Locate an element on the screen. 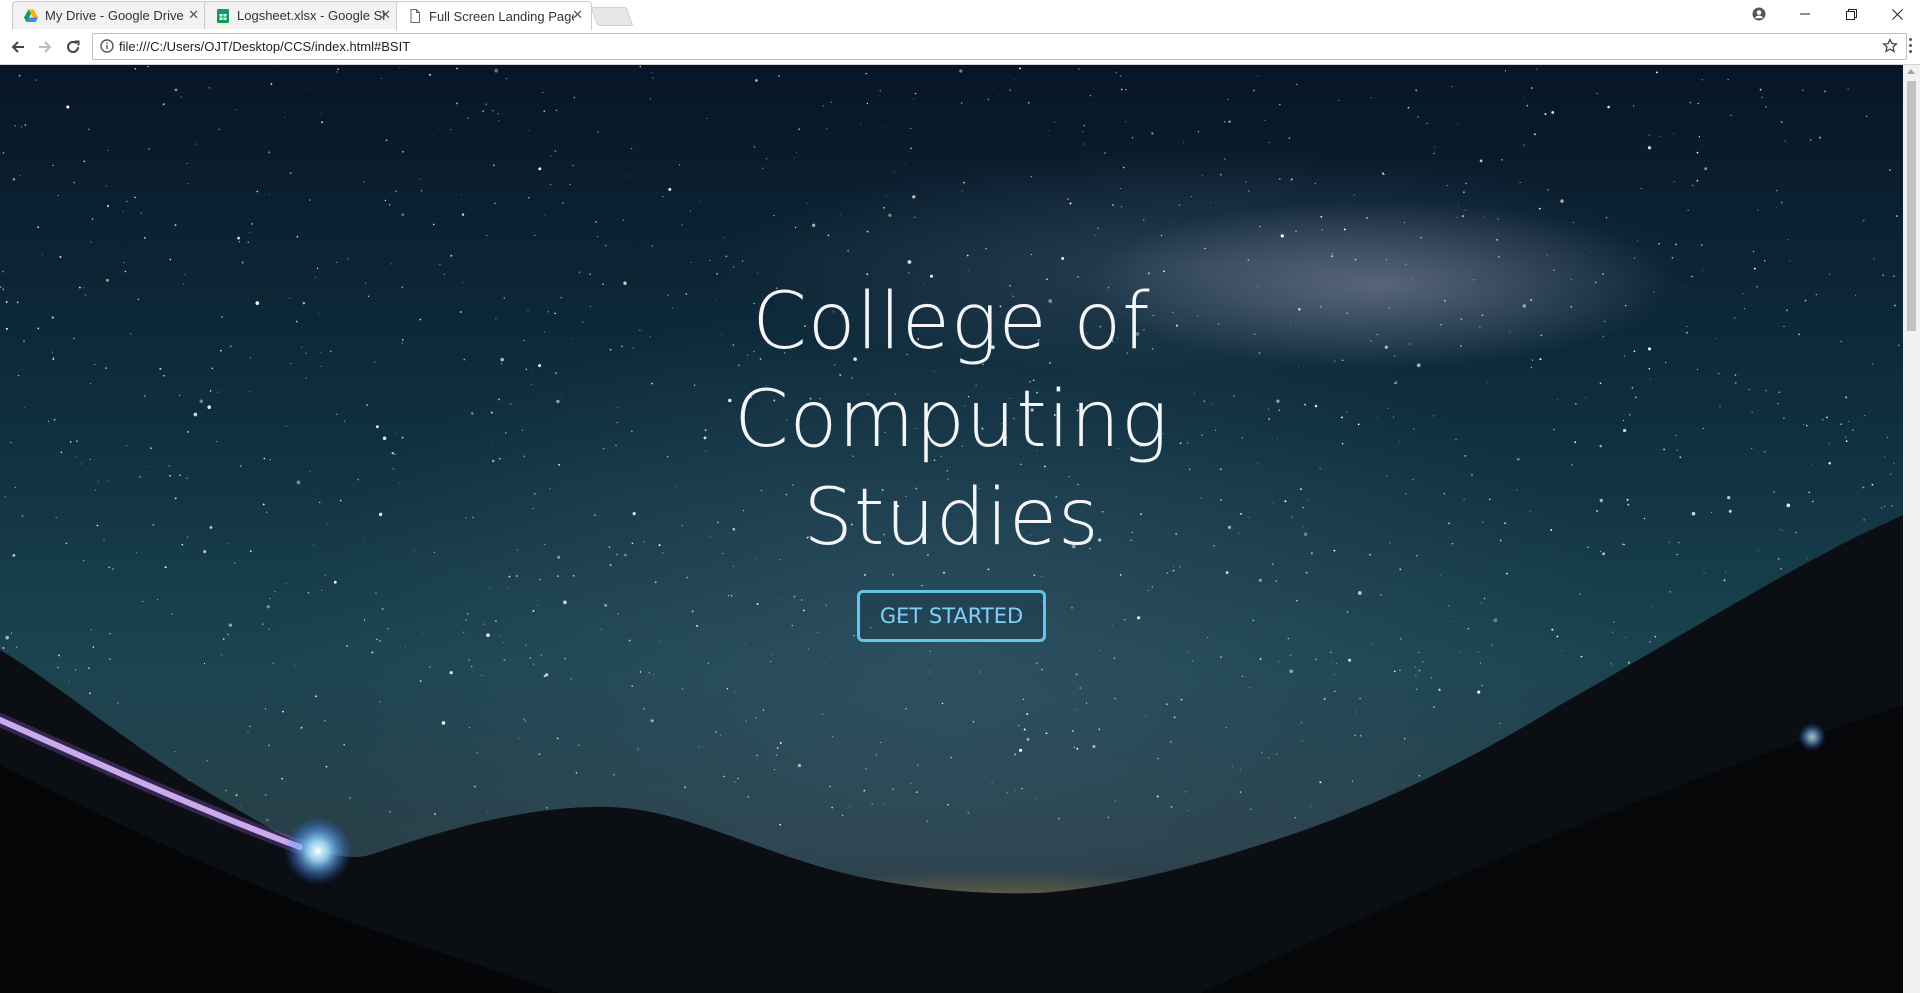 The width and height of the screenshot is (1920, 993). tab-title: My Drive - Google Drive is located at coordinates (114, 15).